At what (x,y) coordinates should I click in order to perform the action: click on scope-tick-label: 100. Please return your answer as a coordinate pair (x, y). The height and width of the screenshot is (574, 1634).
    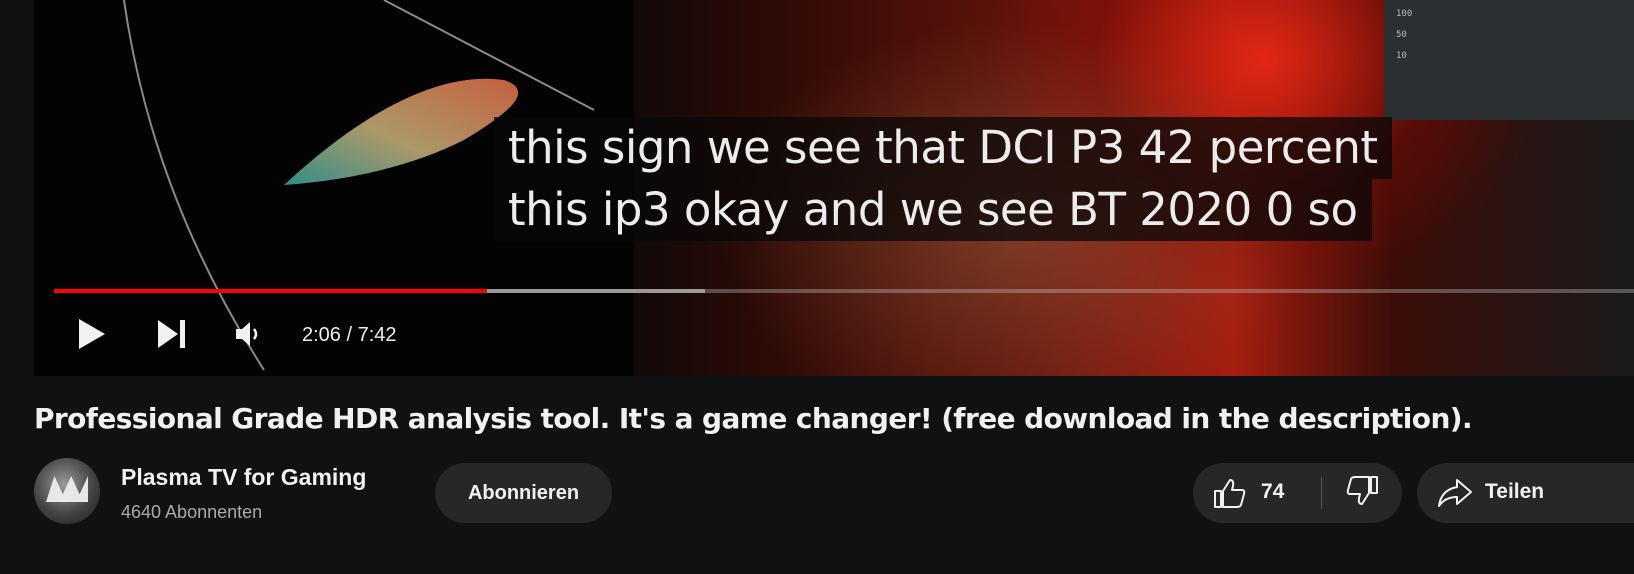
    Looking at the image, I should click on (1404, 14).